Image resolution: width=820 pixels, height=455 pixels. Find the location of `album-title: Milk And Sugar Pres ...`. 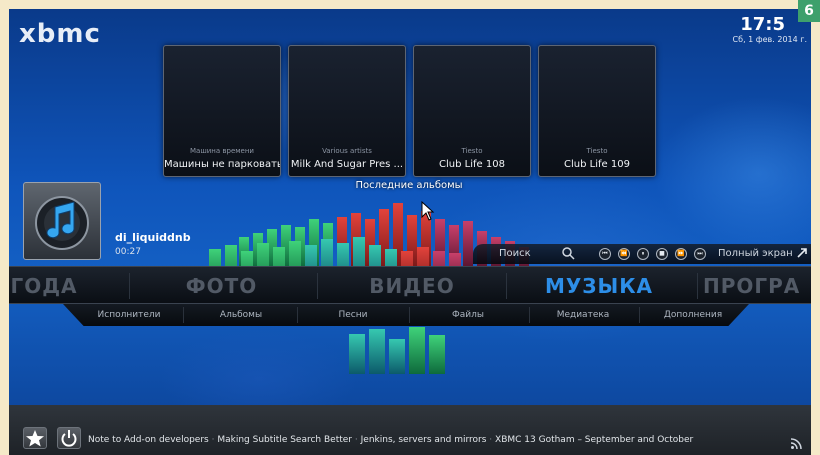

album-title: Milk And Sugar Pres ... is located at coordinates (347, 164).